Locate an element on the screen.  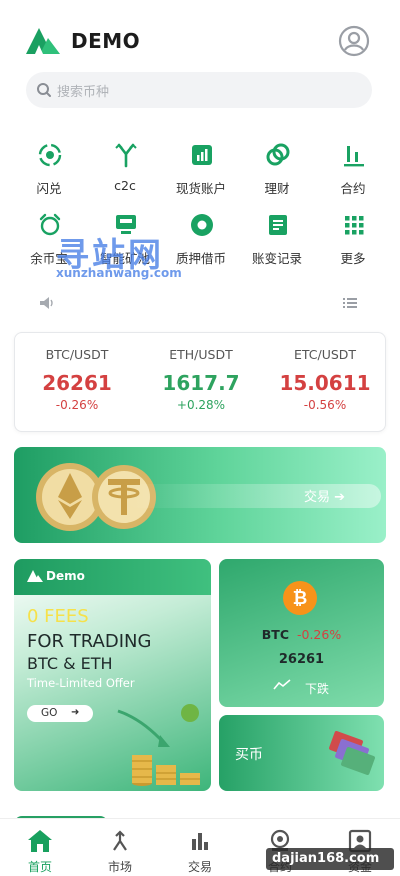
menu-item-mining-pool: 智能矿池 is located at coordinates (125, 238).